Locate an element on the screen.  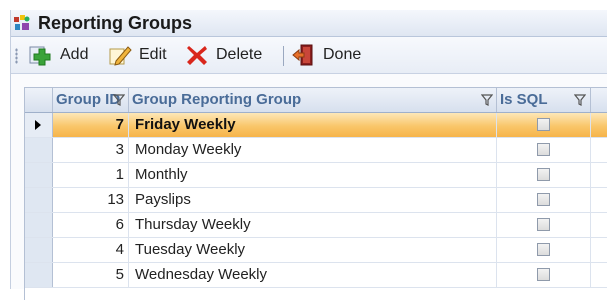
table-row: 1 Monthly is located at coordinates (316, 175).